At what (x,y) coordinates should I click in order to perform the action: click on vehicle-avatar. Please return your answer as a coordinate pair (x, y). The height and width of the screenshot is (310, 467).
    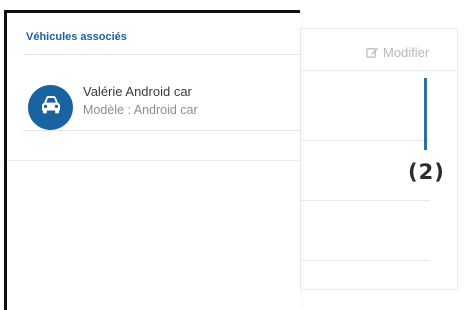
    Looking at the image, I should click on (50, 107).